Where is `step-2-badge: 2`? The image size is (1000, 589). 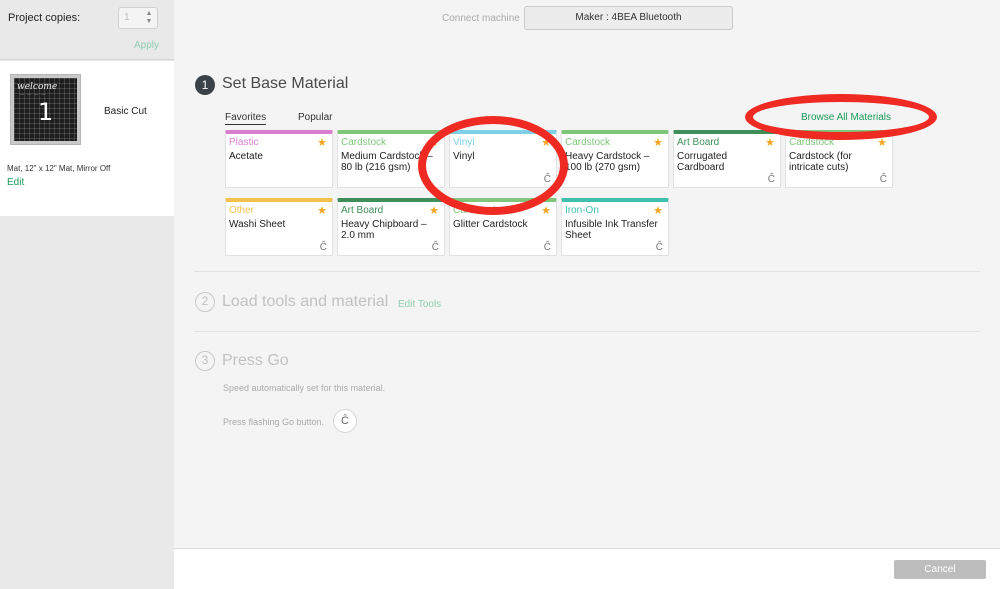 step-2-badge: 2 is located at coordinates (205, 302).